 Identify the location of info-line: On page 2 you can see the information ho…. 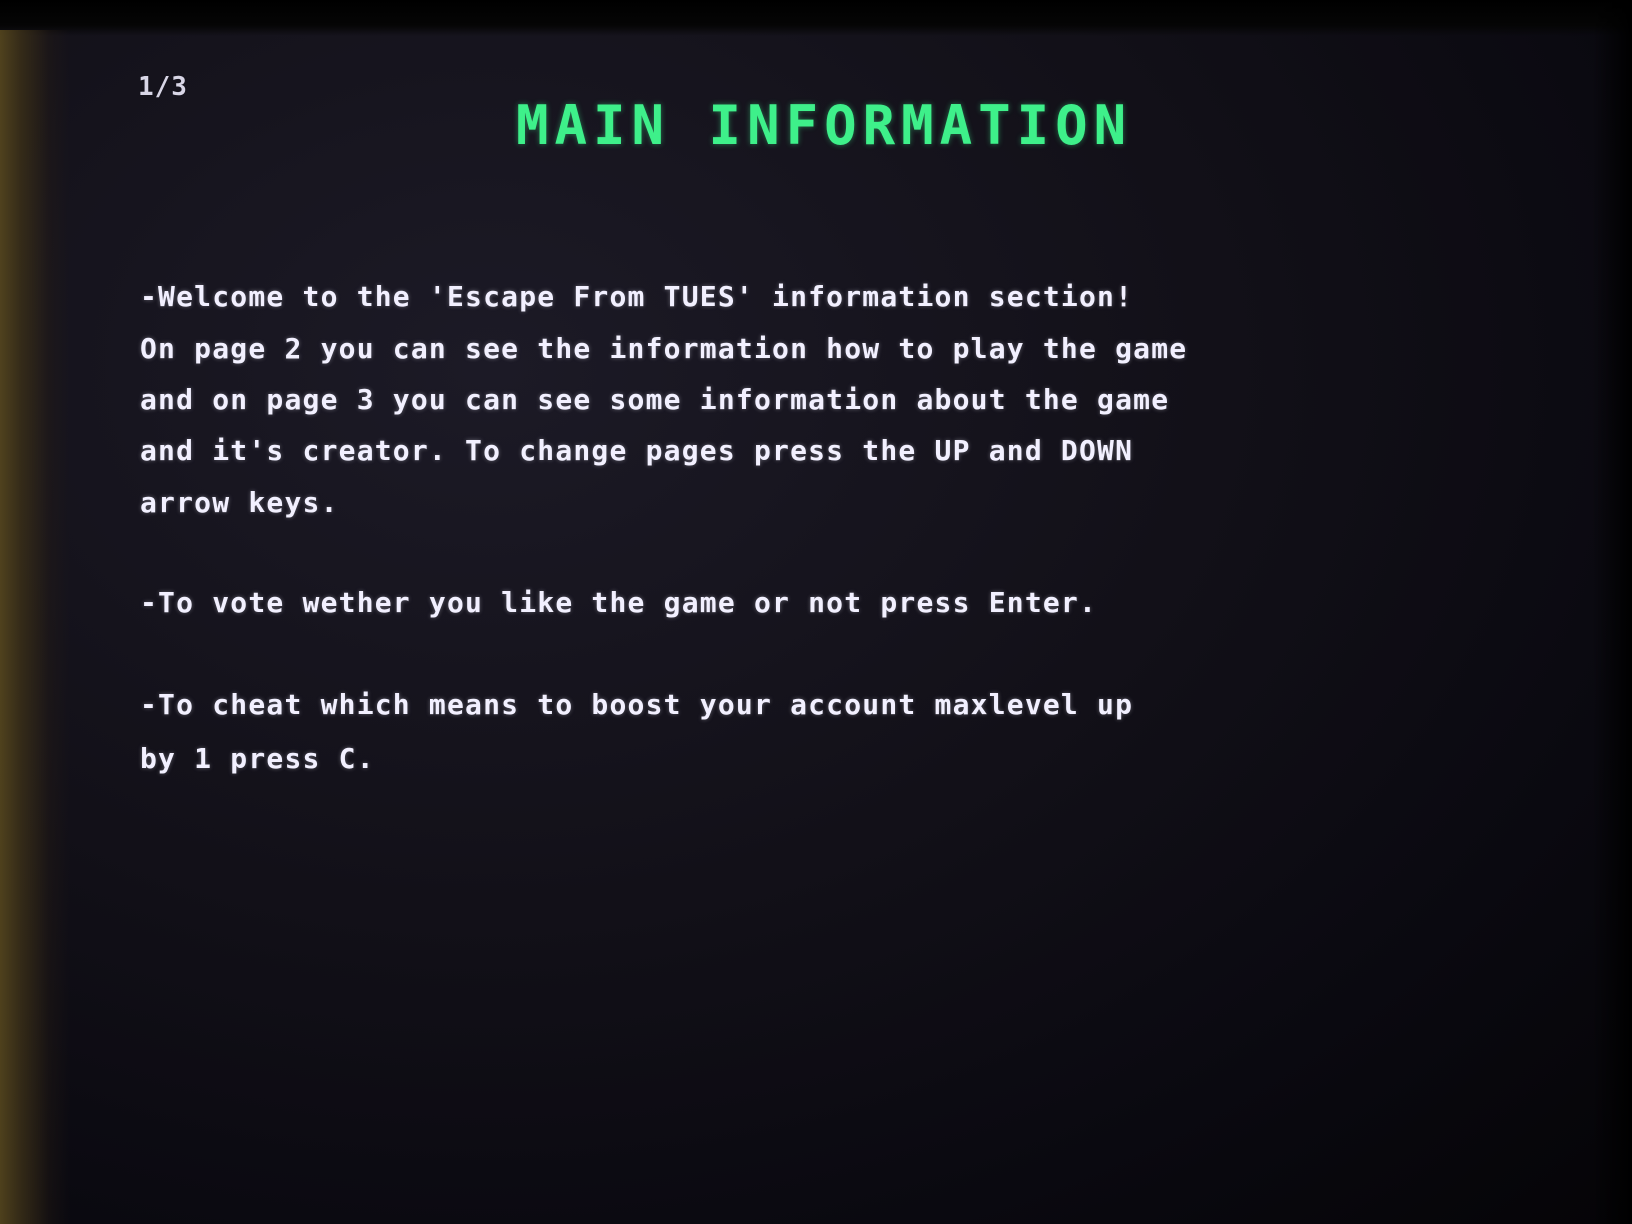
(664, 348).